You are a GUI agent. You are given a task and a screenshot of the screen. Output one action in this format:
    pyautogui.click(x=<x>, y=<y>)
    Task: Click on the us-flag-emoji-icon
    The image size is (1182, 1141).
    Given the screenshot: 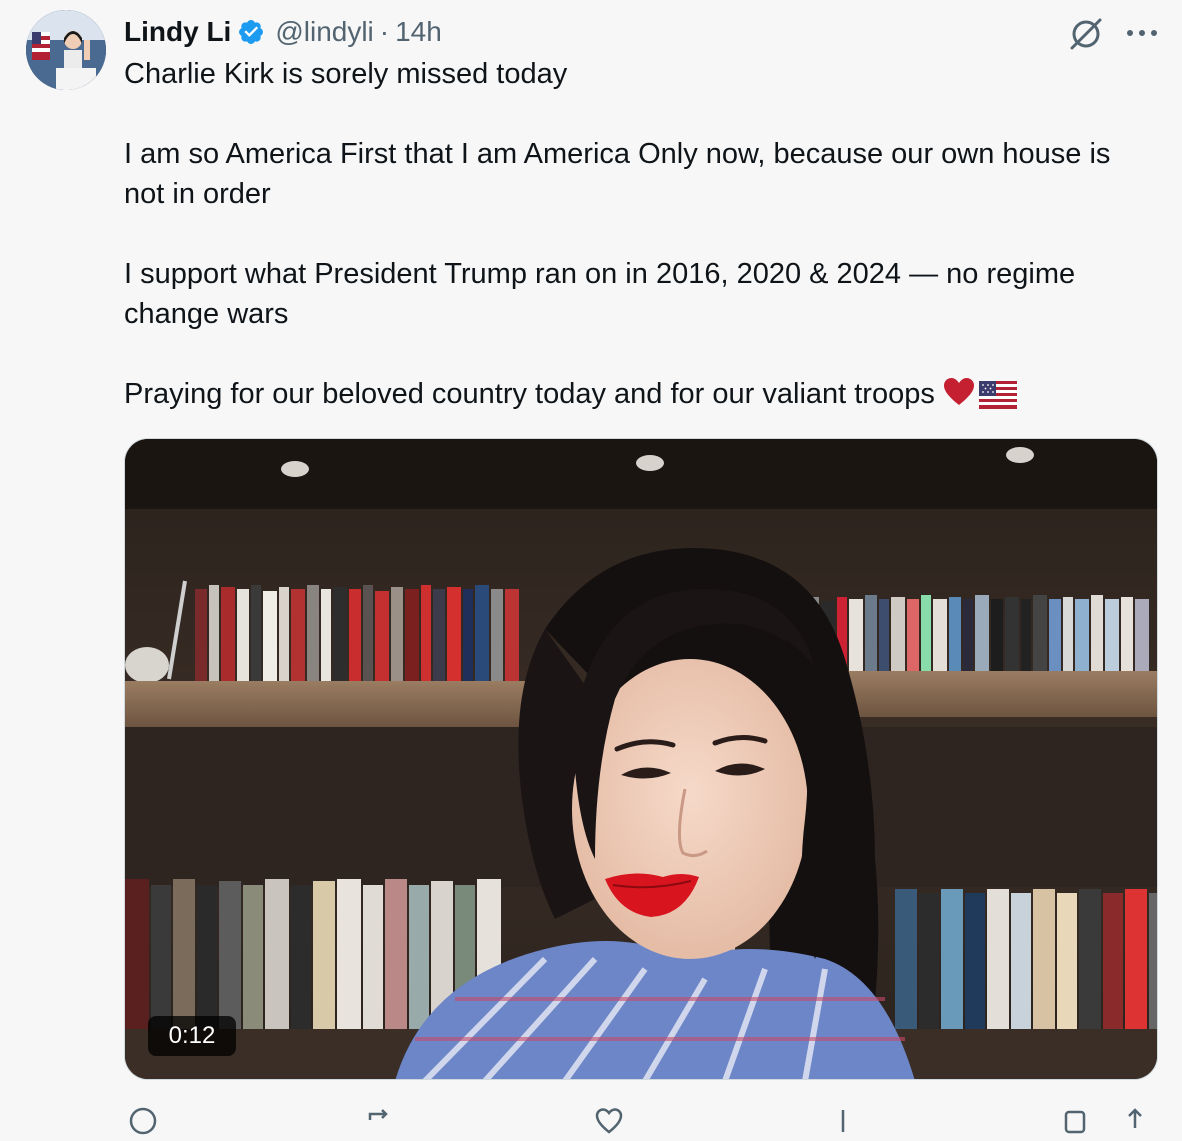 What is the action you would take?
    pyautogui.click(x=997, y=394)
    